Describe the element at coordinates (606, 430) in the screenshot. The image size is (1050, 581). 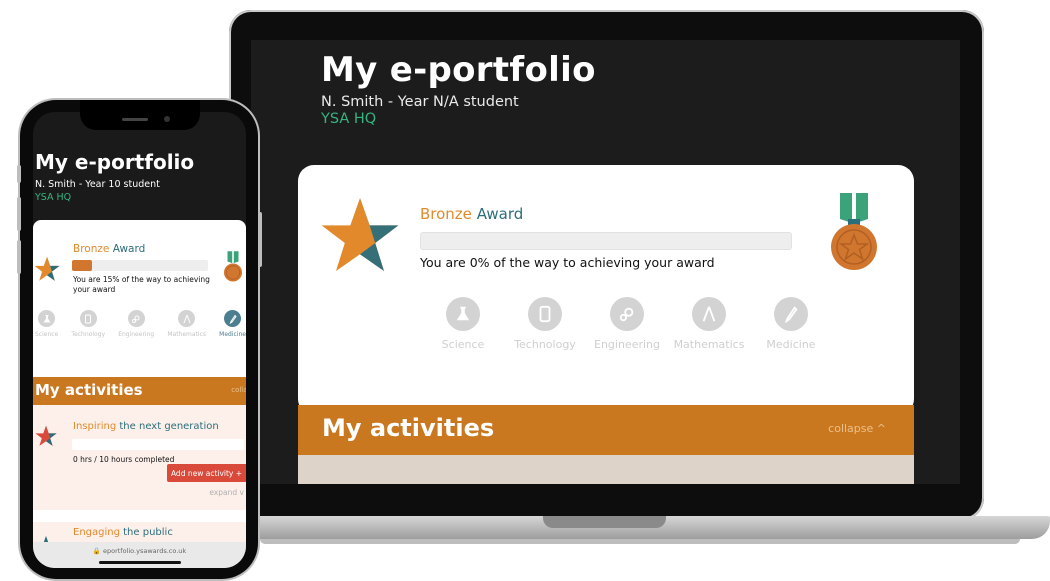
I see `activities-header: My activities collapse ^` at that location.